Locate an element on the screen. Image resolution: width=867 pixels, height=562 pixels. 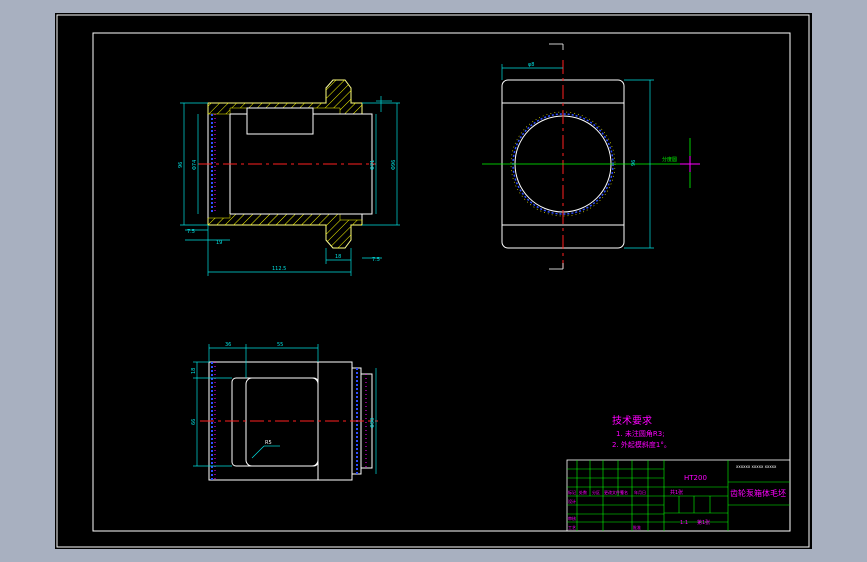
tb-side-2: 工艺 is located at coordinates (572, 527).